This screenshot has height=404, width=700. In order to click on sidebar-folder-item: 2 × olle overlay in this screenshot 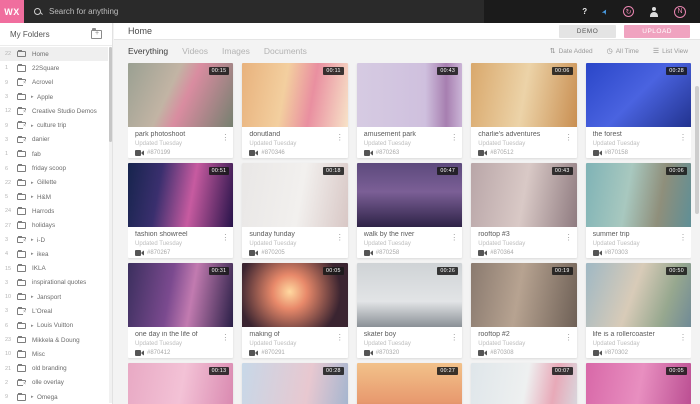, I will do `click(54, 383)`.